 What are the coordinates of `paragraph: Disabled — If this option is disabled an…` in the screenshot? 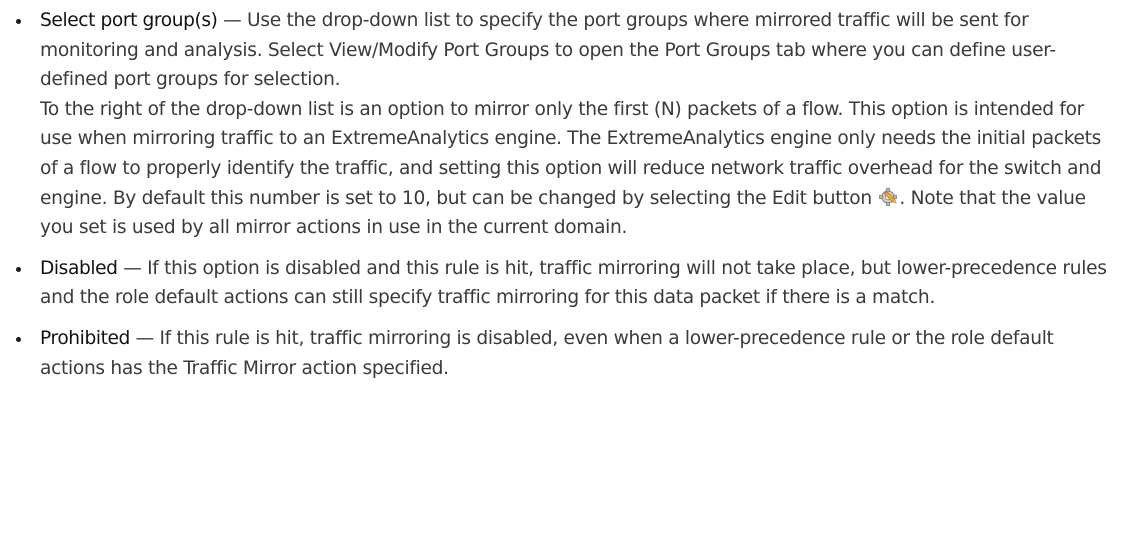 It's located at (575, 283).